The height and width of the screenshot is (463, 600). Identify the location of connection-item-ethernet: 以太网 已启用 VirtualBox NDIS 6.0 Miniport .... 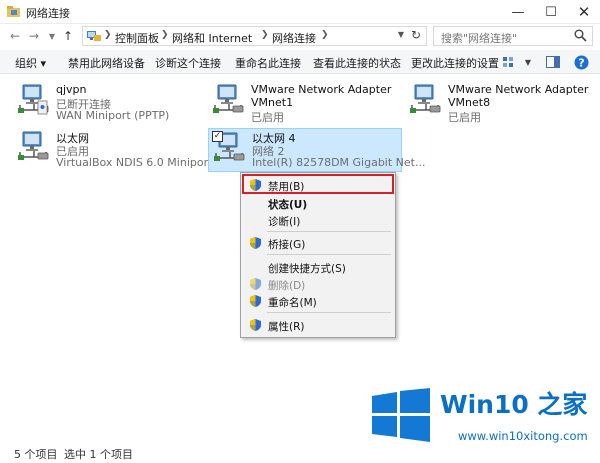
(121, 150).